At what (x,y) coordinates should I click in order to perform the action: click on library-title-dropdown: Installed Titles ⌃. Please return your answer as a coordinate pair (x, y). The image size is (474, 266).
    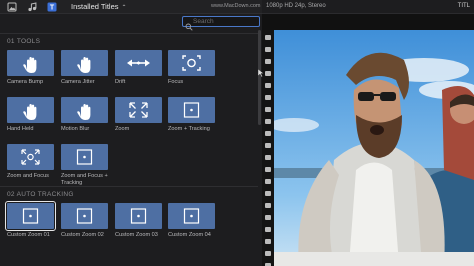
    Looking at the image, I should click on (99, 7).